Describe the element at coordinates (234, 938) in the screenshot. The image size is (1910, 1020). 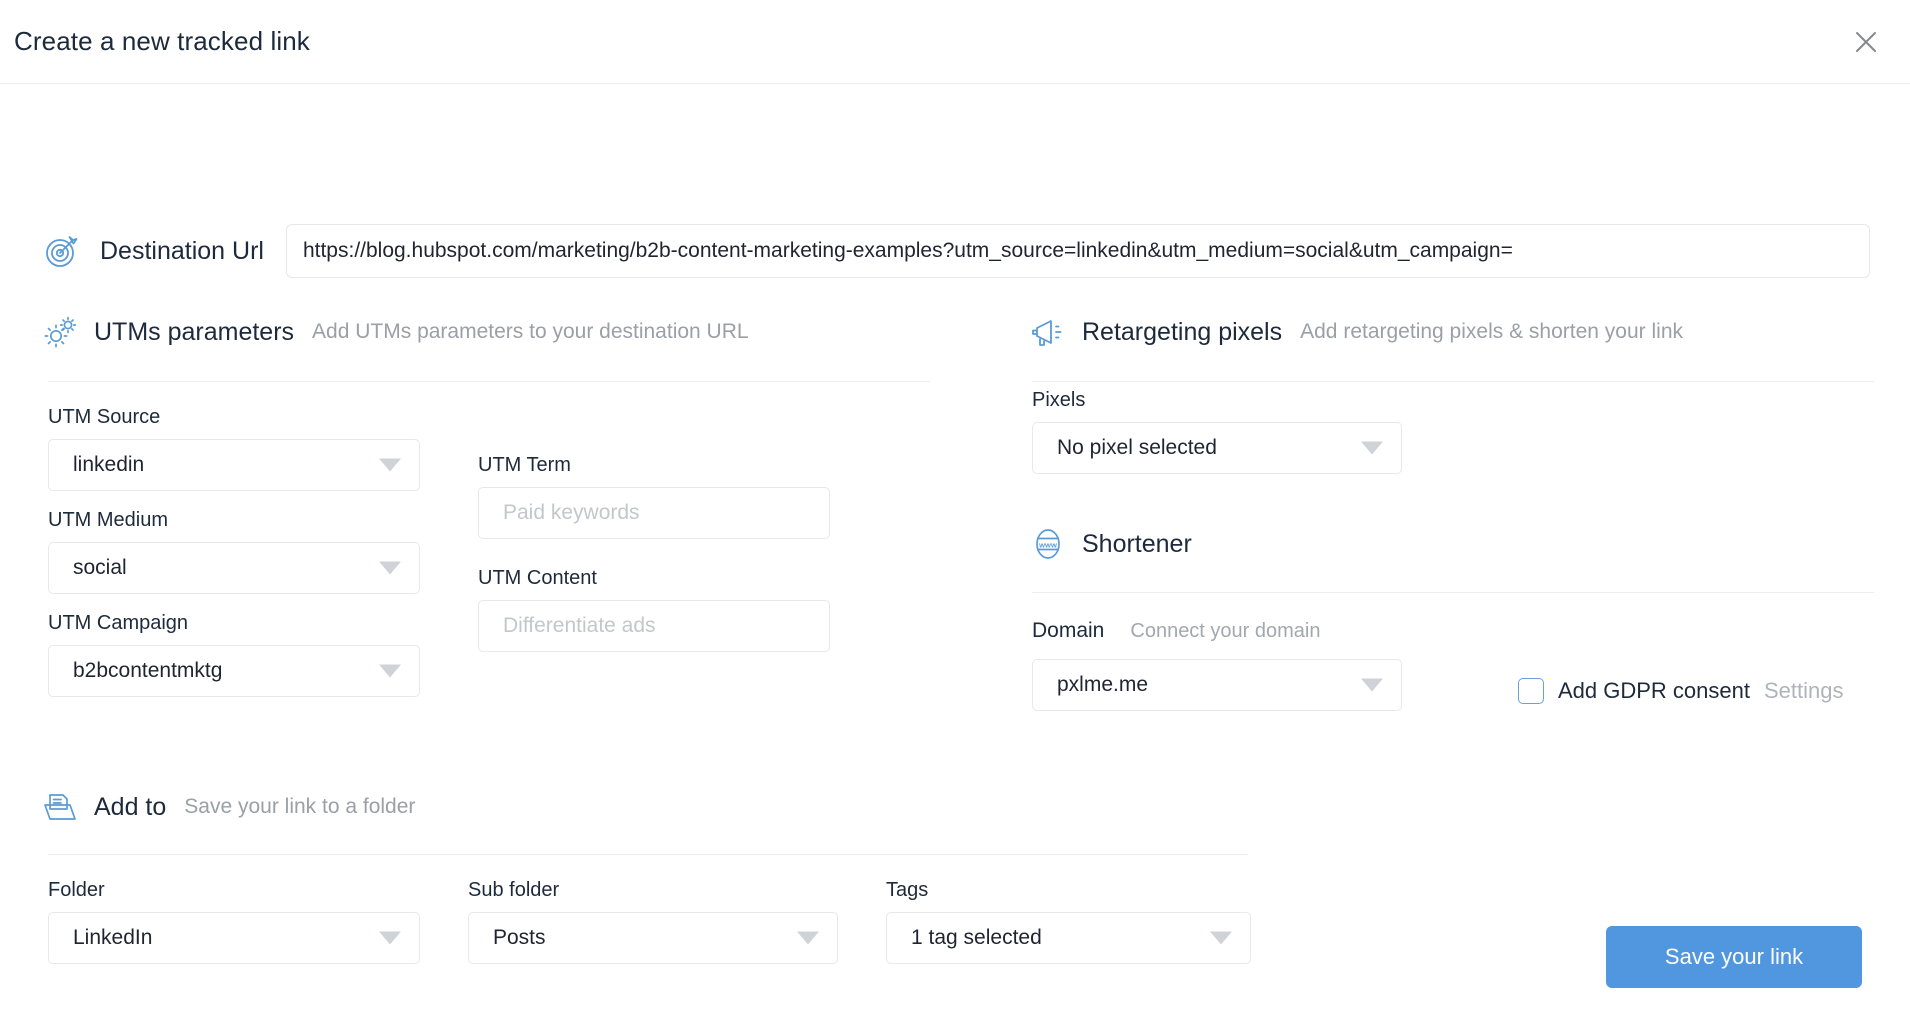
I see `folder-select: LinkedIn` at that location.